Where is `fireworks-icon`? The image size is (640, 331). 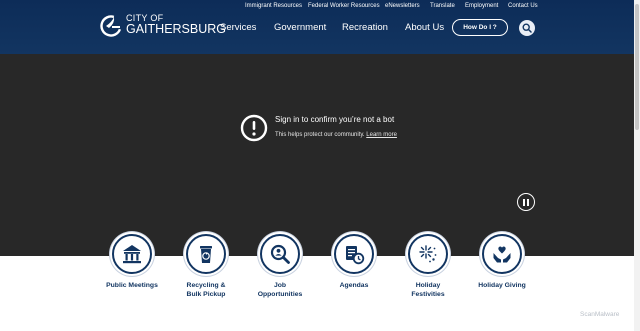
fireworks-icon is located at coordinates (428, 254).